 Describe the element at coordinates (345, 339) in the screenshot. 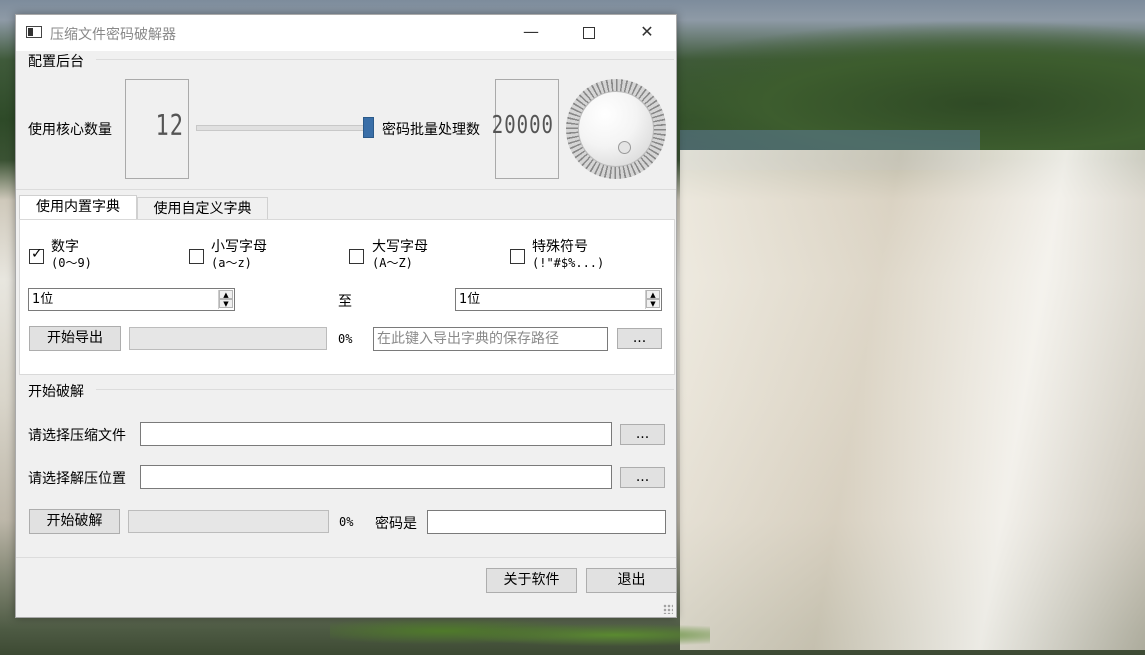

I see `export-progress-percent: 0%` at that location.